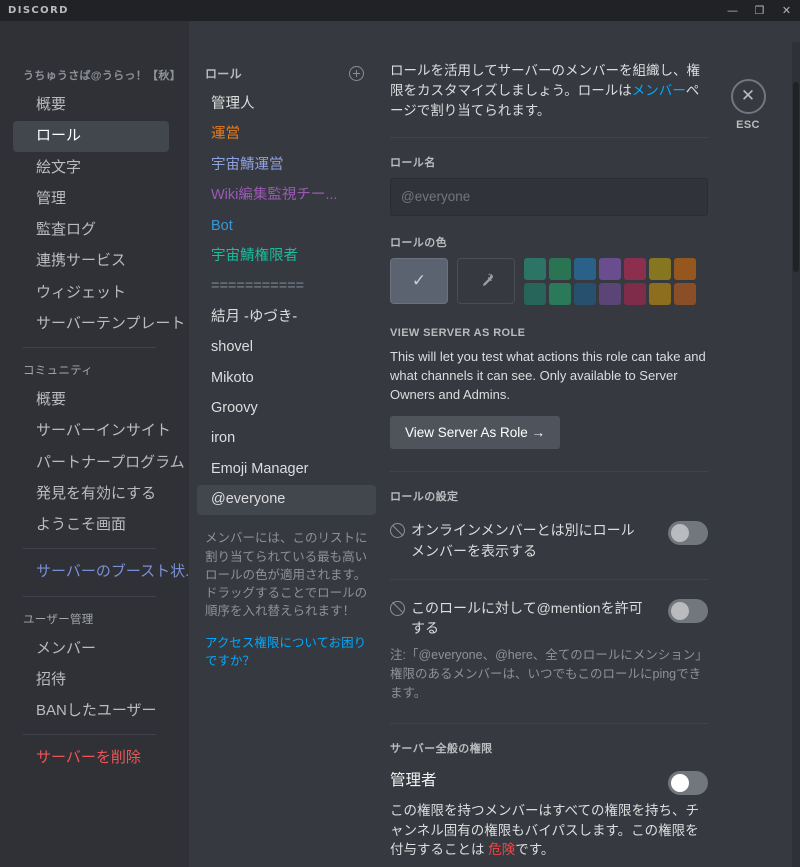 The height and width of the screenshot is (867, 800). I want to click on sidebar-item: BANしたユーザー, so click(91, 711).